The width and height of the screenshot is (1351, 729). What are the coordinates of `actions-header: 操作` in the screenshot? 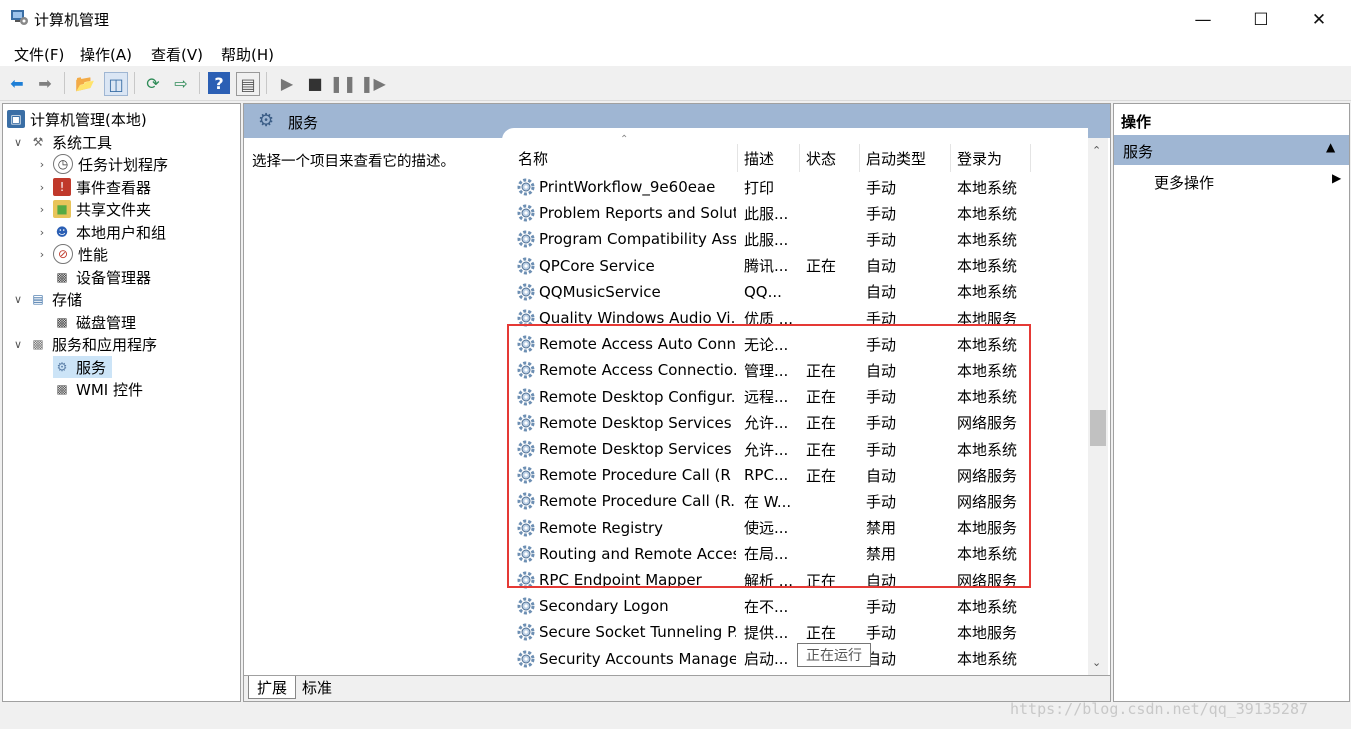 It's located at (1231, 119).